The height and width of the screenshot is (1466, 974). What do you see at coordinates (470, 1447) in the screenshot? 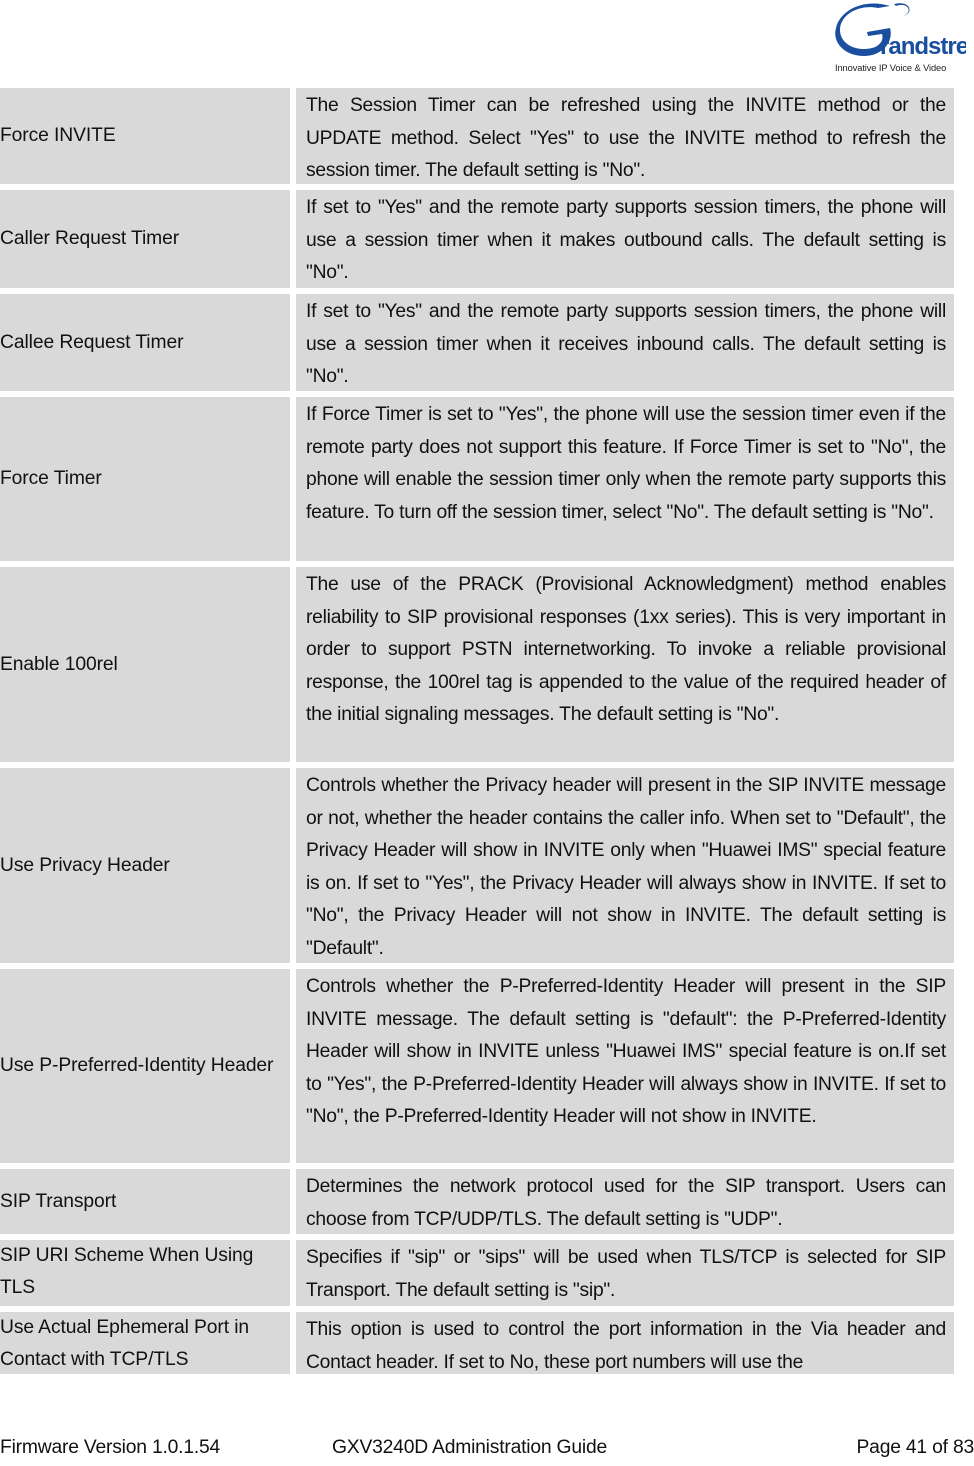
I see `footer-guide-title: GXV3240D Administration Guide` at bounding box center [470, 1447].